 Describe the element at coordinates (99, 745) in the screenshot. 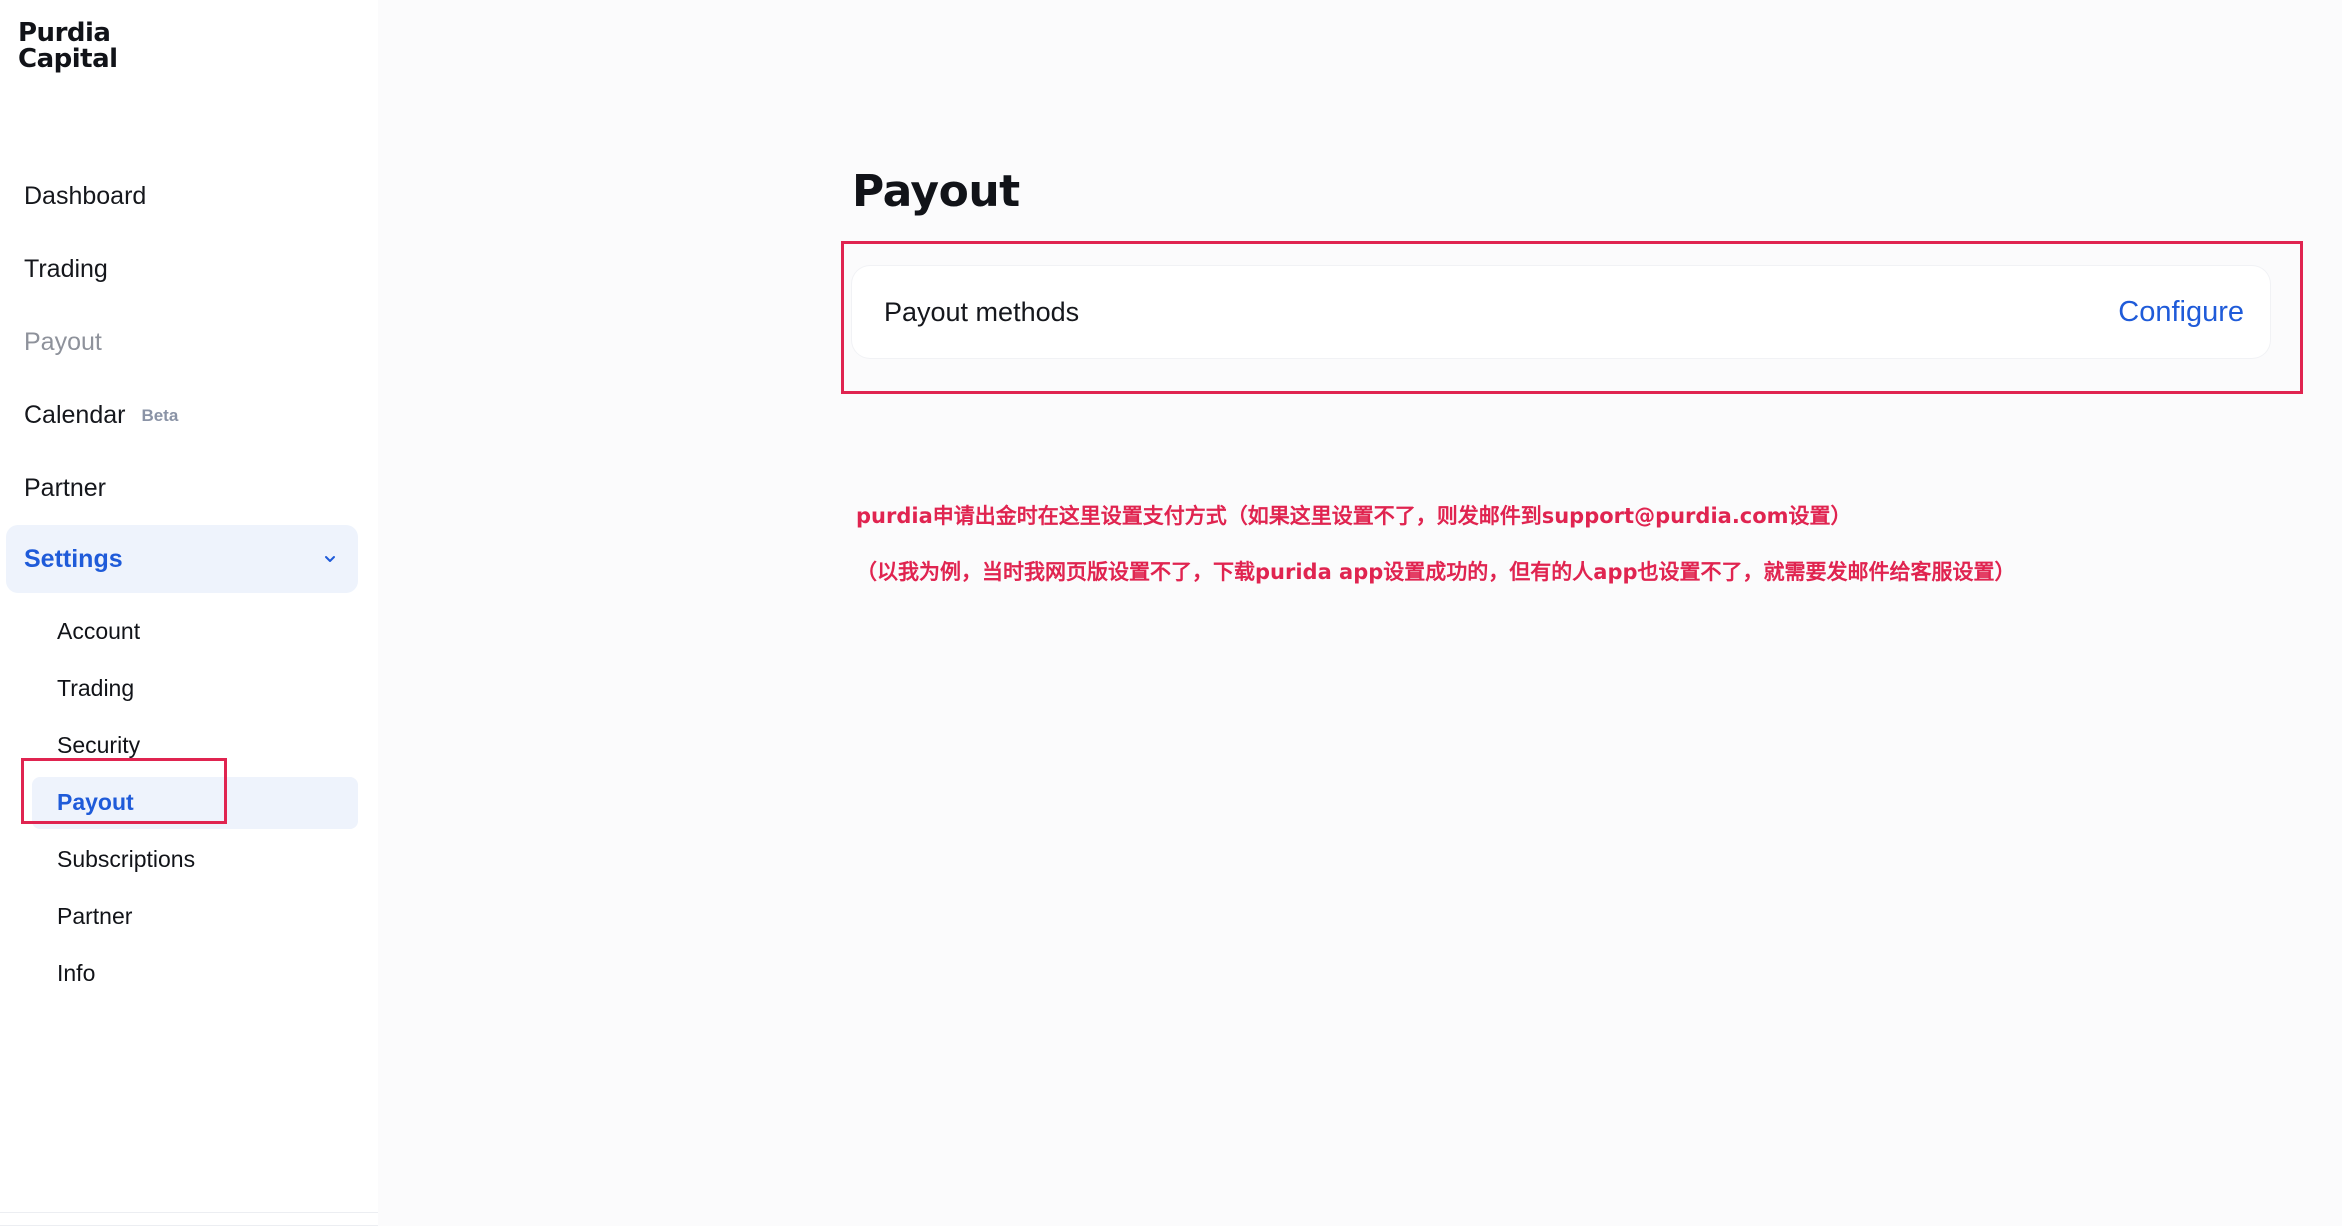

I see `settings-item-label: Security` at that location.